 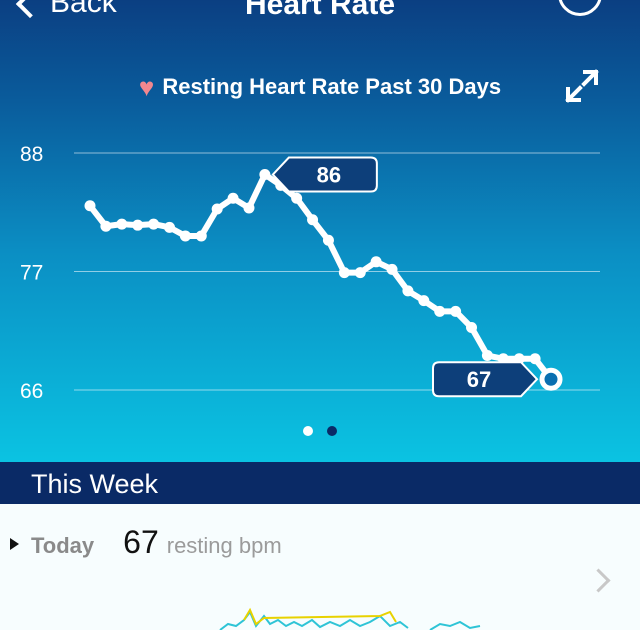 I want to click on daily-heart-rate-sparkline, so click(x=350, y=618).